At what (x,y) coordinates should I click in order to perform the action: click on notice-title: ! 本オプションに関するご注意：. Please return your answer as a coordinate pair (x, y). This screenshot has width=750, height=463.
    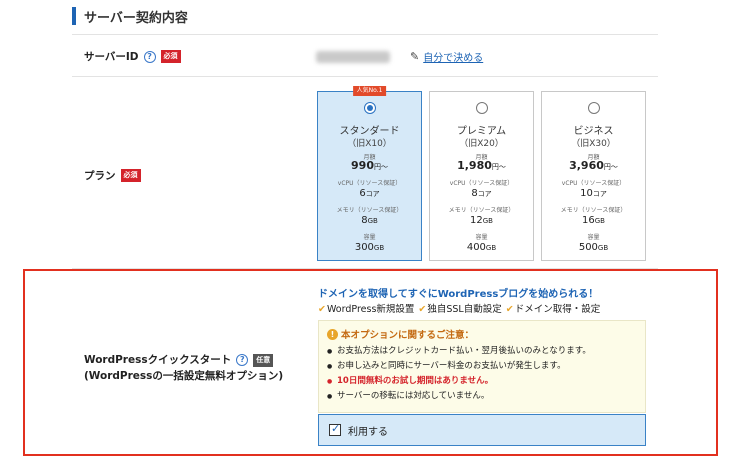
    Looking at the image, I should click on (482, 334).